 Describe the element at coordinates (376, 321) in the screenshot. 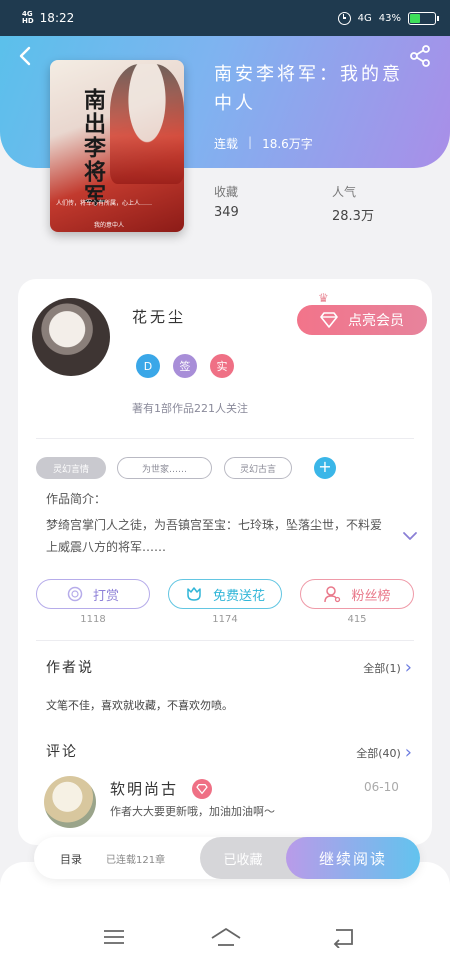

I see `vip-label: 点亮会员` at that location.